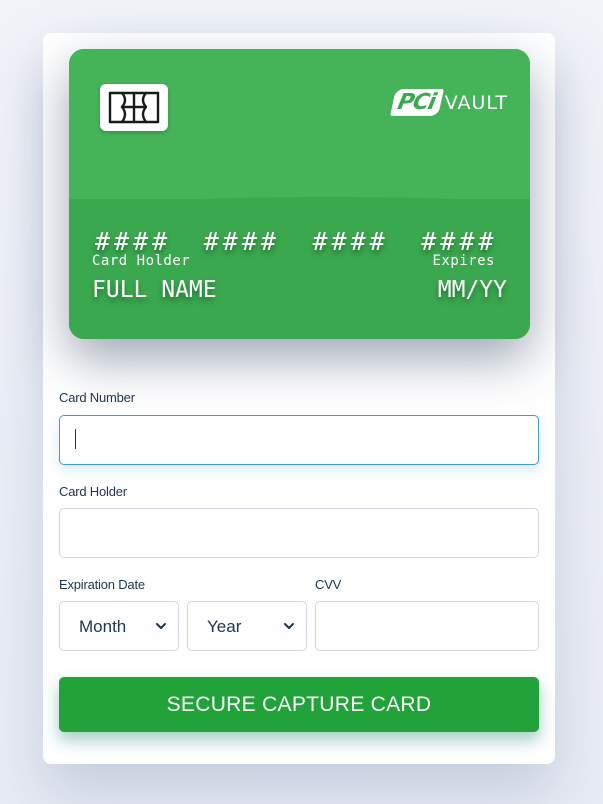 The width and height of the screenshot is (603, 804). I want to click on month-select: Month, so click(119, 626).